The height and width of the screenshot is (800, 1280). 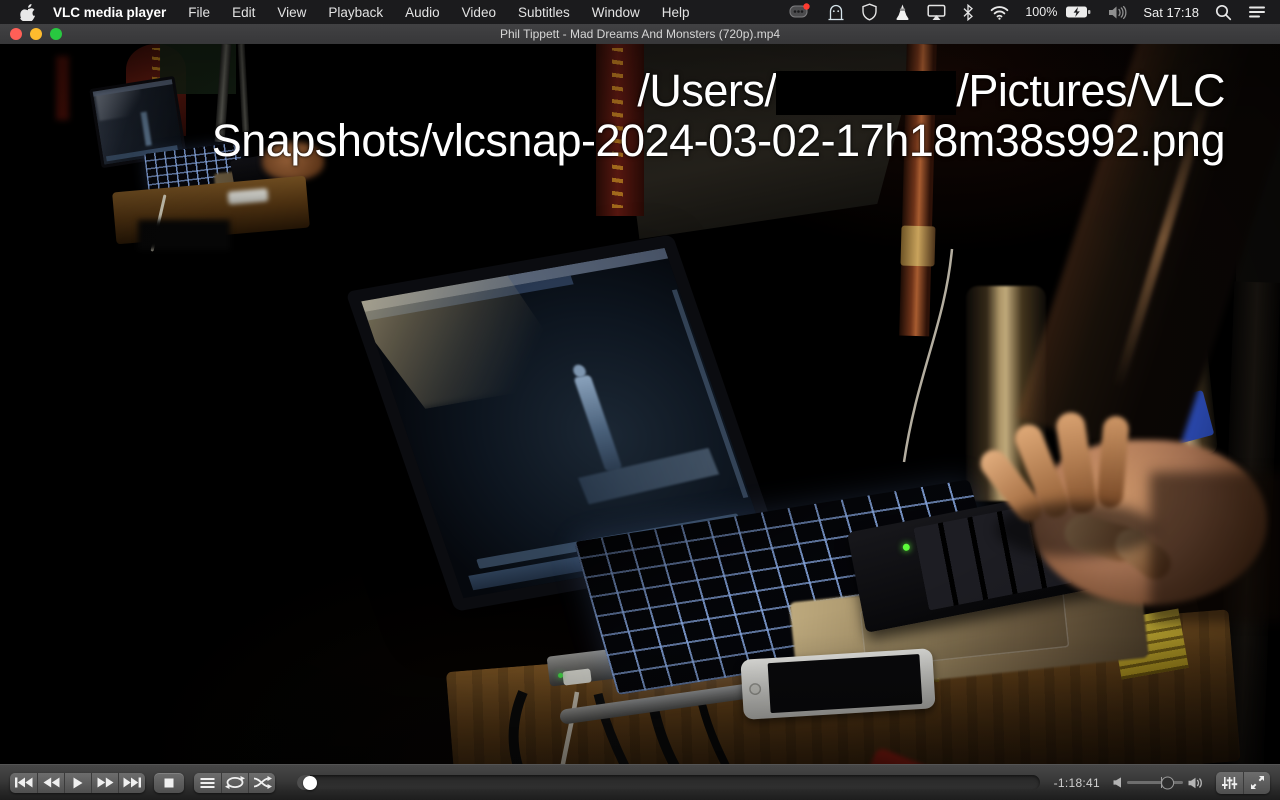 What do you see at coordinates (836, 12) in the screenshot?
I see `ghost-app-icon` at bounding box center [836, 12].